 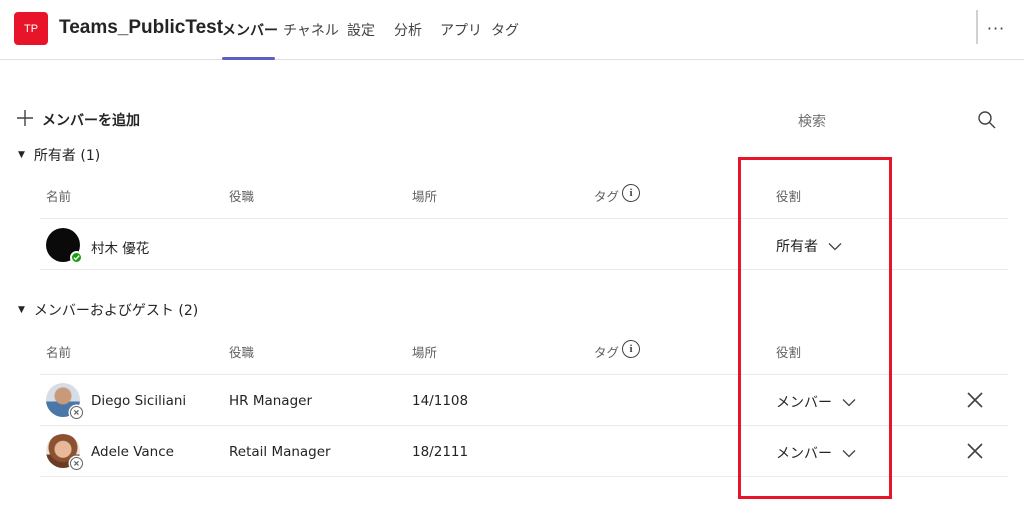 What do you see at coordinates (141, 27) in the screenshot?
I see `team-name: Teams_PublicTest` at bounding box center [141, 27].